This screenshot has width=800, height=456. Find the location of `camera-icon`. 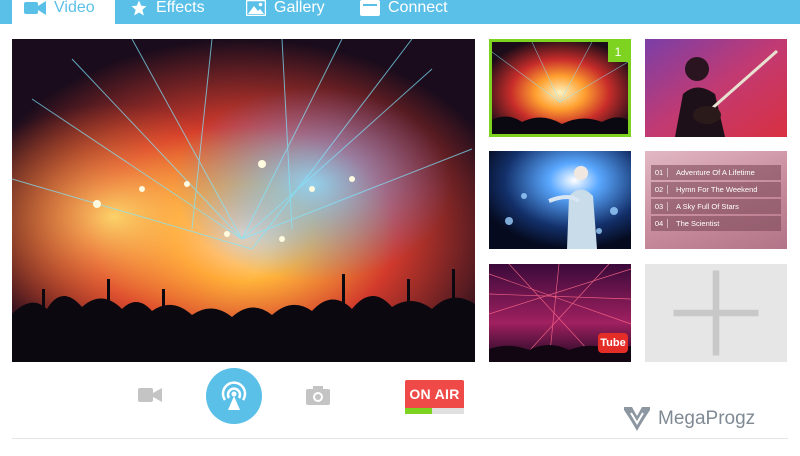

camera-icon is located at coordinates (318, 395).